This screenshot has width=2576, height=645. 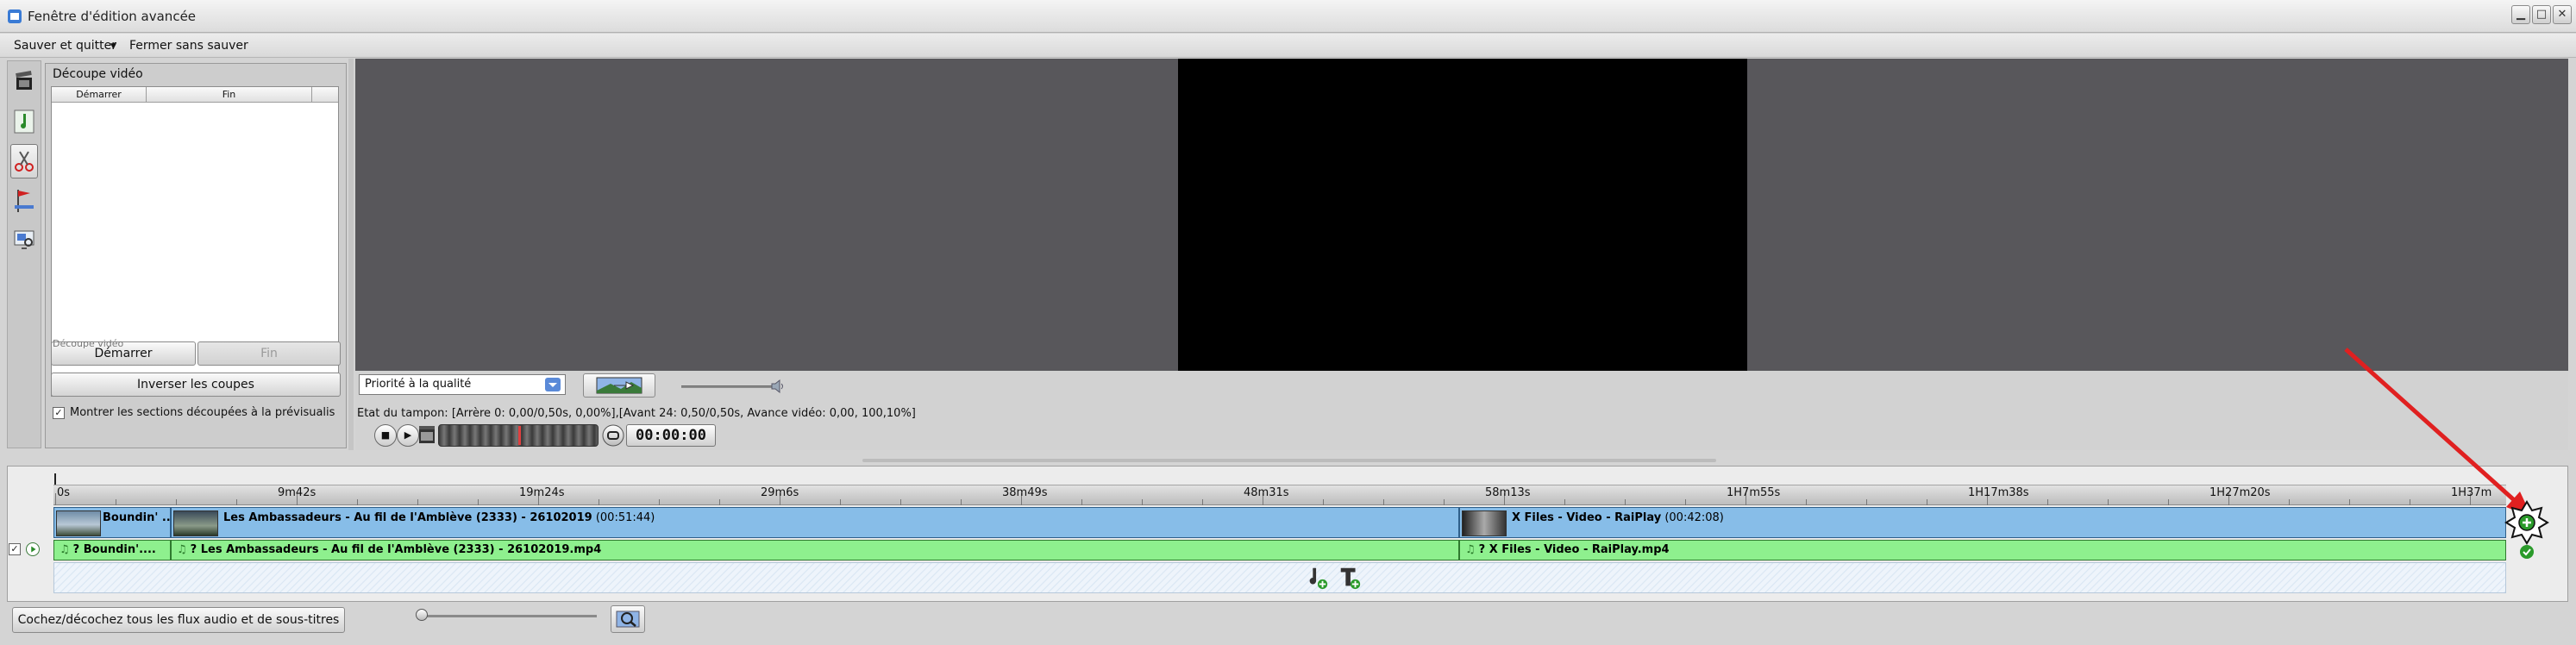 I want to click on left-tool-strip, so click(x=24, y=254).